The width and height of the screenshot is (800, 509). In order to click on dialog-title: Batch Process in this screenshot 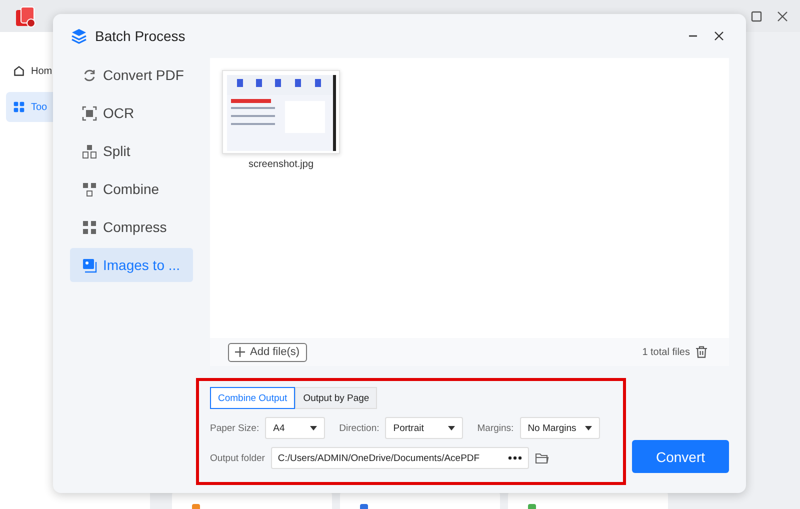, I will do `click(140, 36)`.